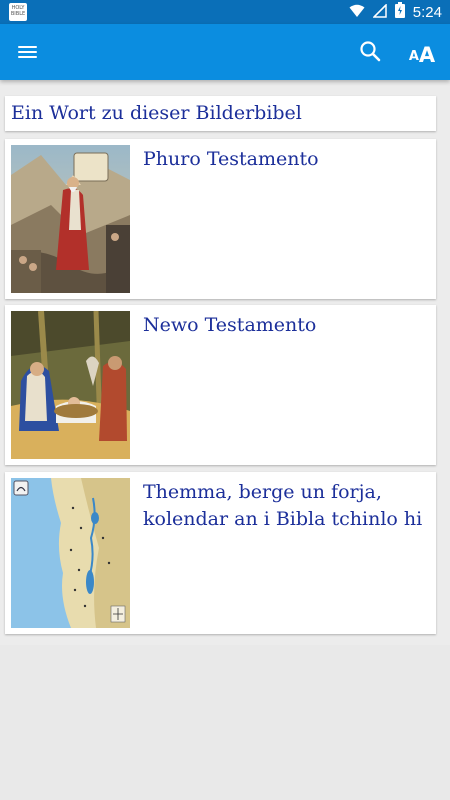 Image resolution: width=450 pixels, height=800 pixels. I want to click on menu-icon, so click(27, 47).